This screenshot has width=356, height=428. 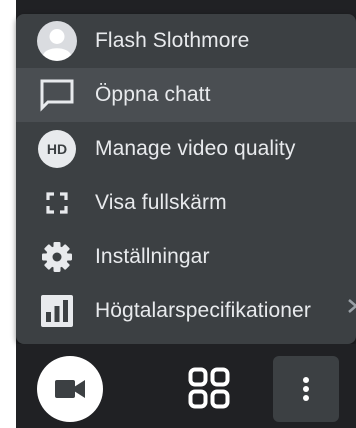 I want to click on avatar-icon, so click(x=57, y=41).